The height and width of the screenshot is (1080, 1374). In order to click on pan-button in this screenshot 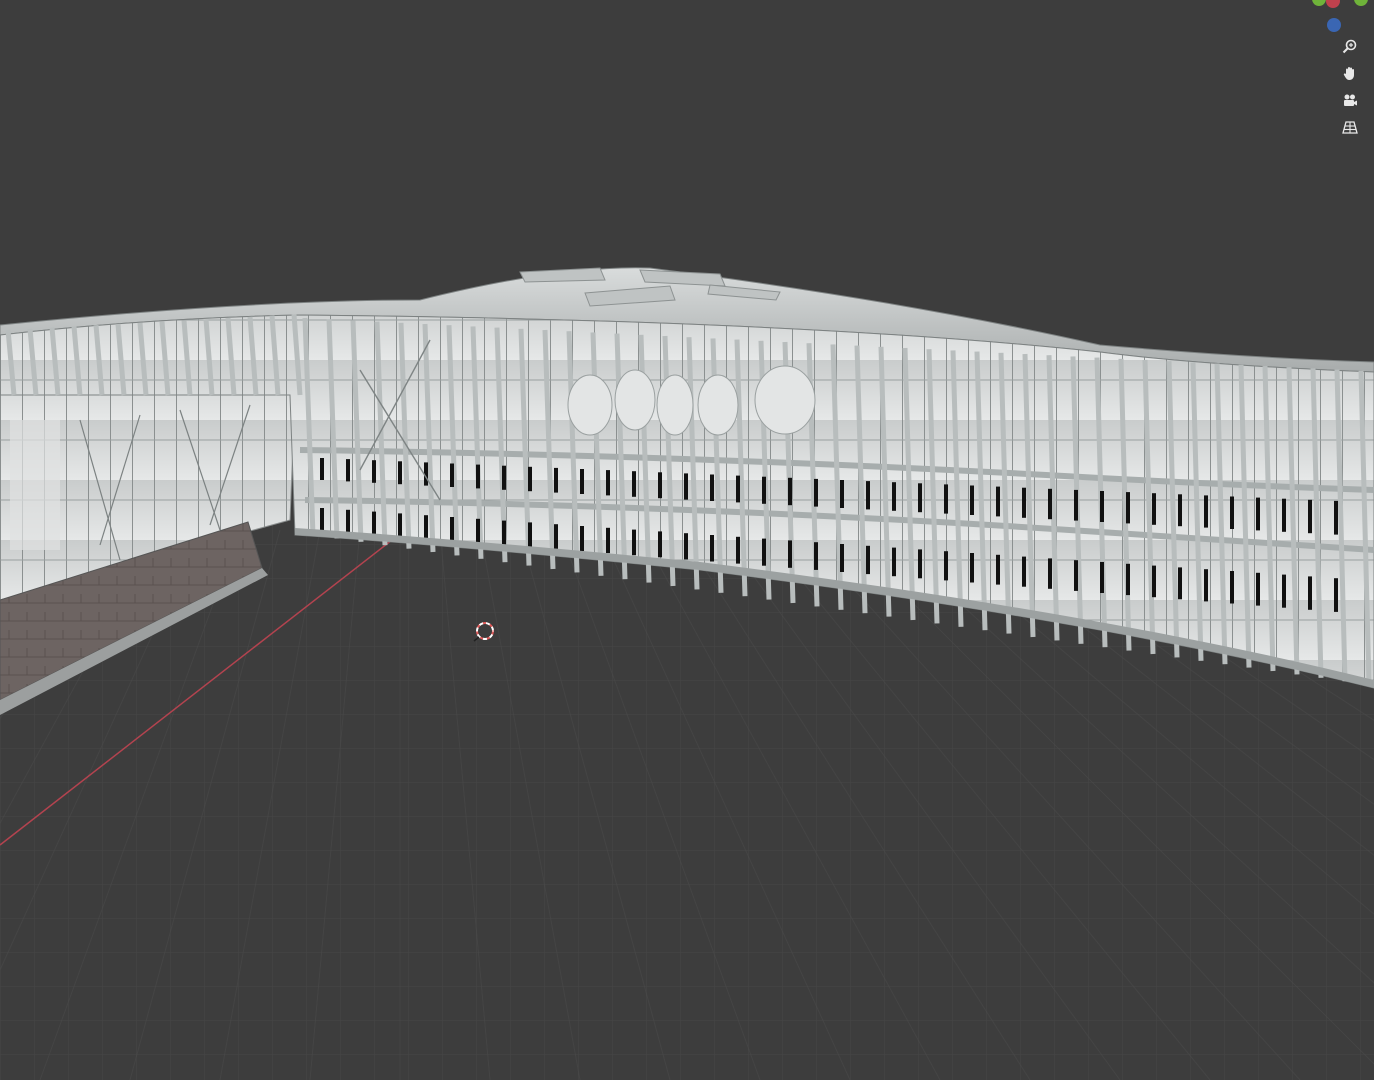, I will do `click(1350, 73)`.